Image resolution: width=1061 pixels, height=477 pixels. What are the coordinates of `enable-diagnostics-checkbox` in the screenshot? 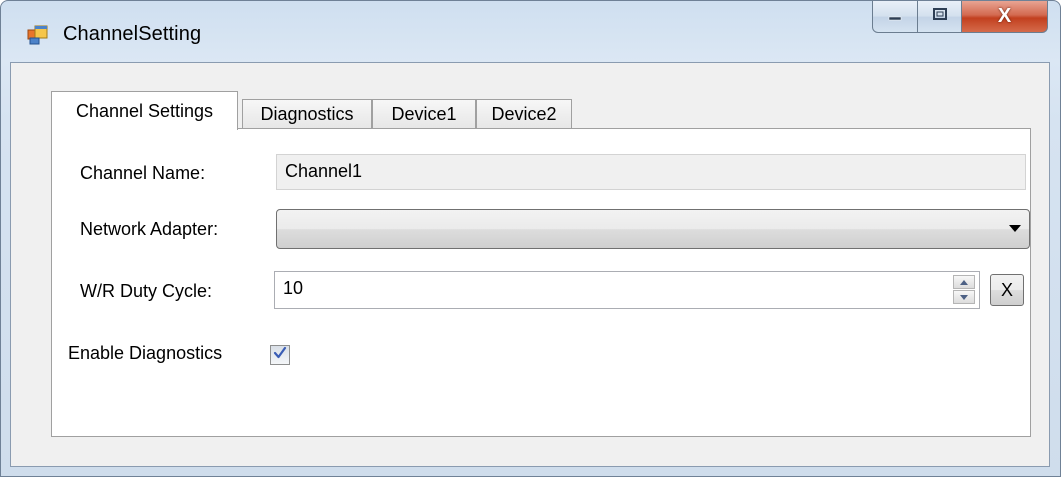 It's located at (280, 355).